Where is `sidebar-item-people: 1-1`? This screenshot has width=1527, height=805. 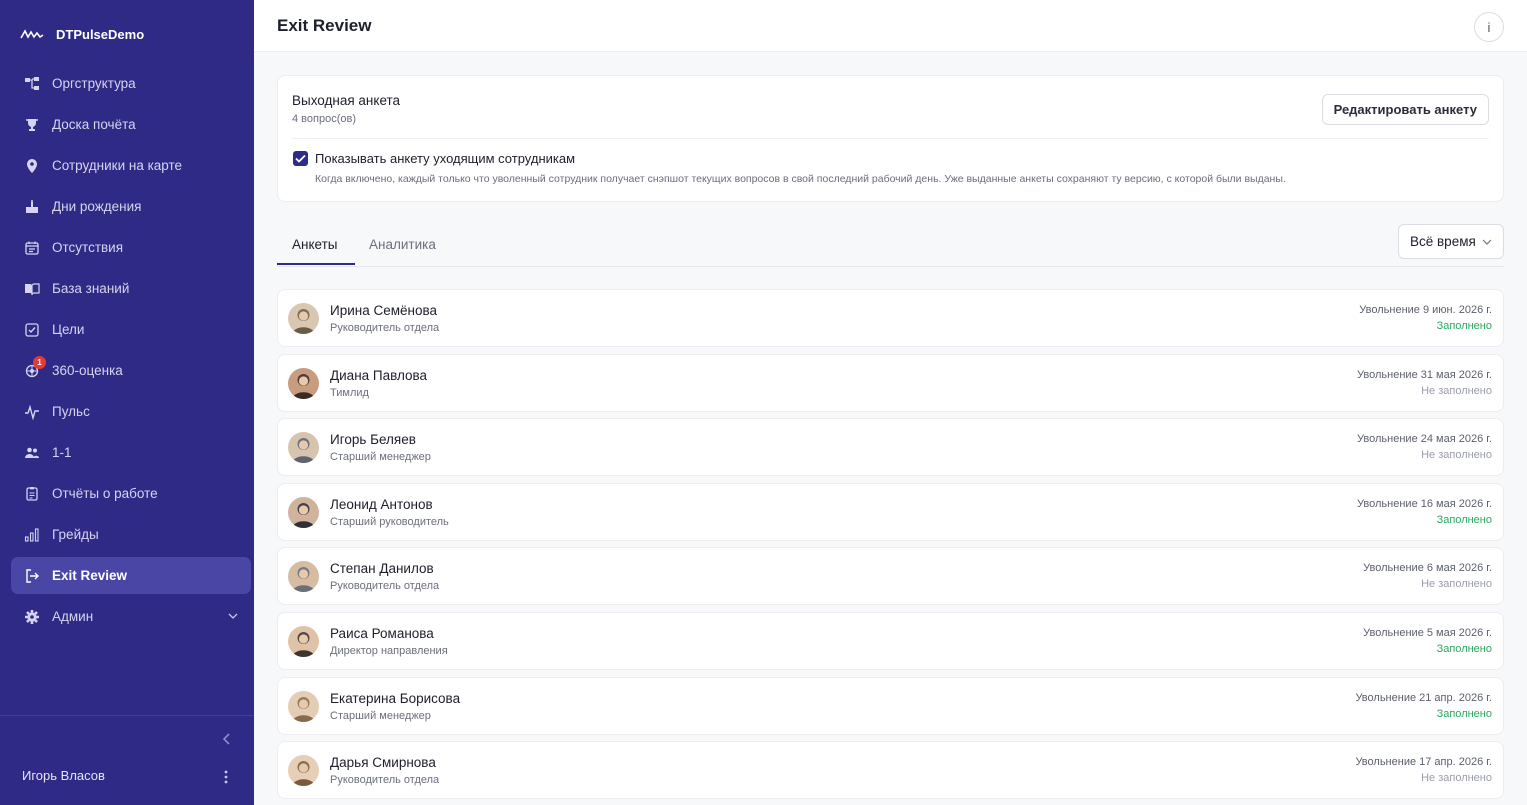 sidebar-item-people: 1-1 is located at coordinates (131, 452).